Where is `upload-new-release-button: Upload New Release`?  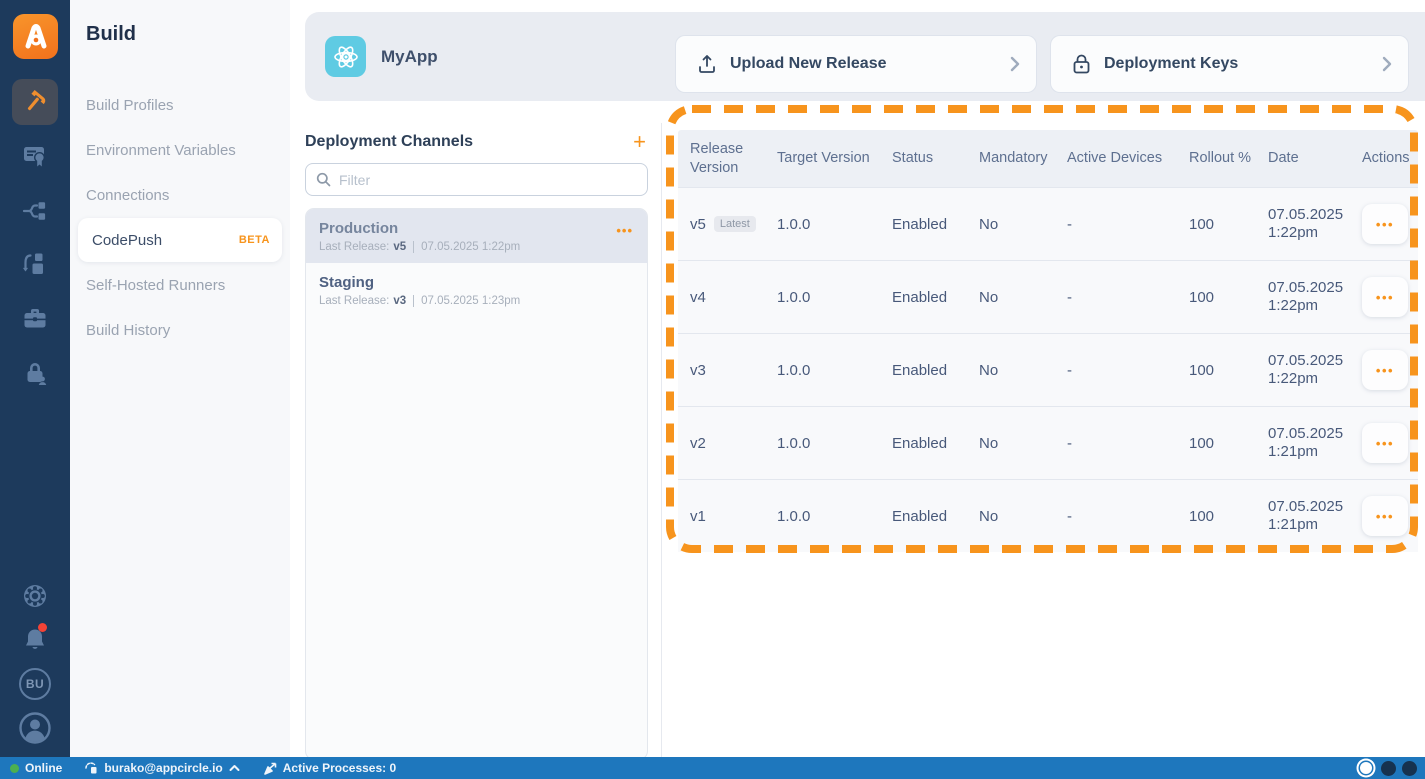
upload-new-release-button: Upload New Release is located at coordinates (856, 64).